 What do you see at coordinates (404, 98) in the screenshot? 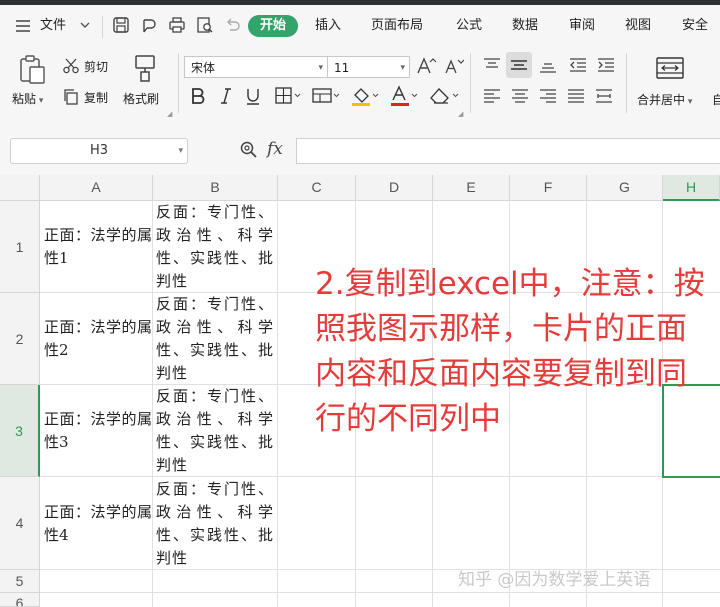
I see `font-color-icon` at bounding box center [404, 98].